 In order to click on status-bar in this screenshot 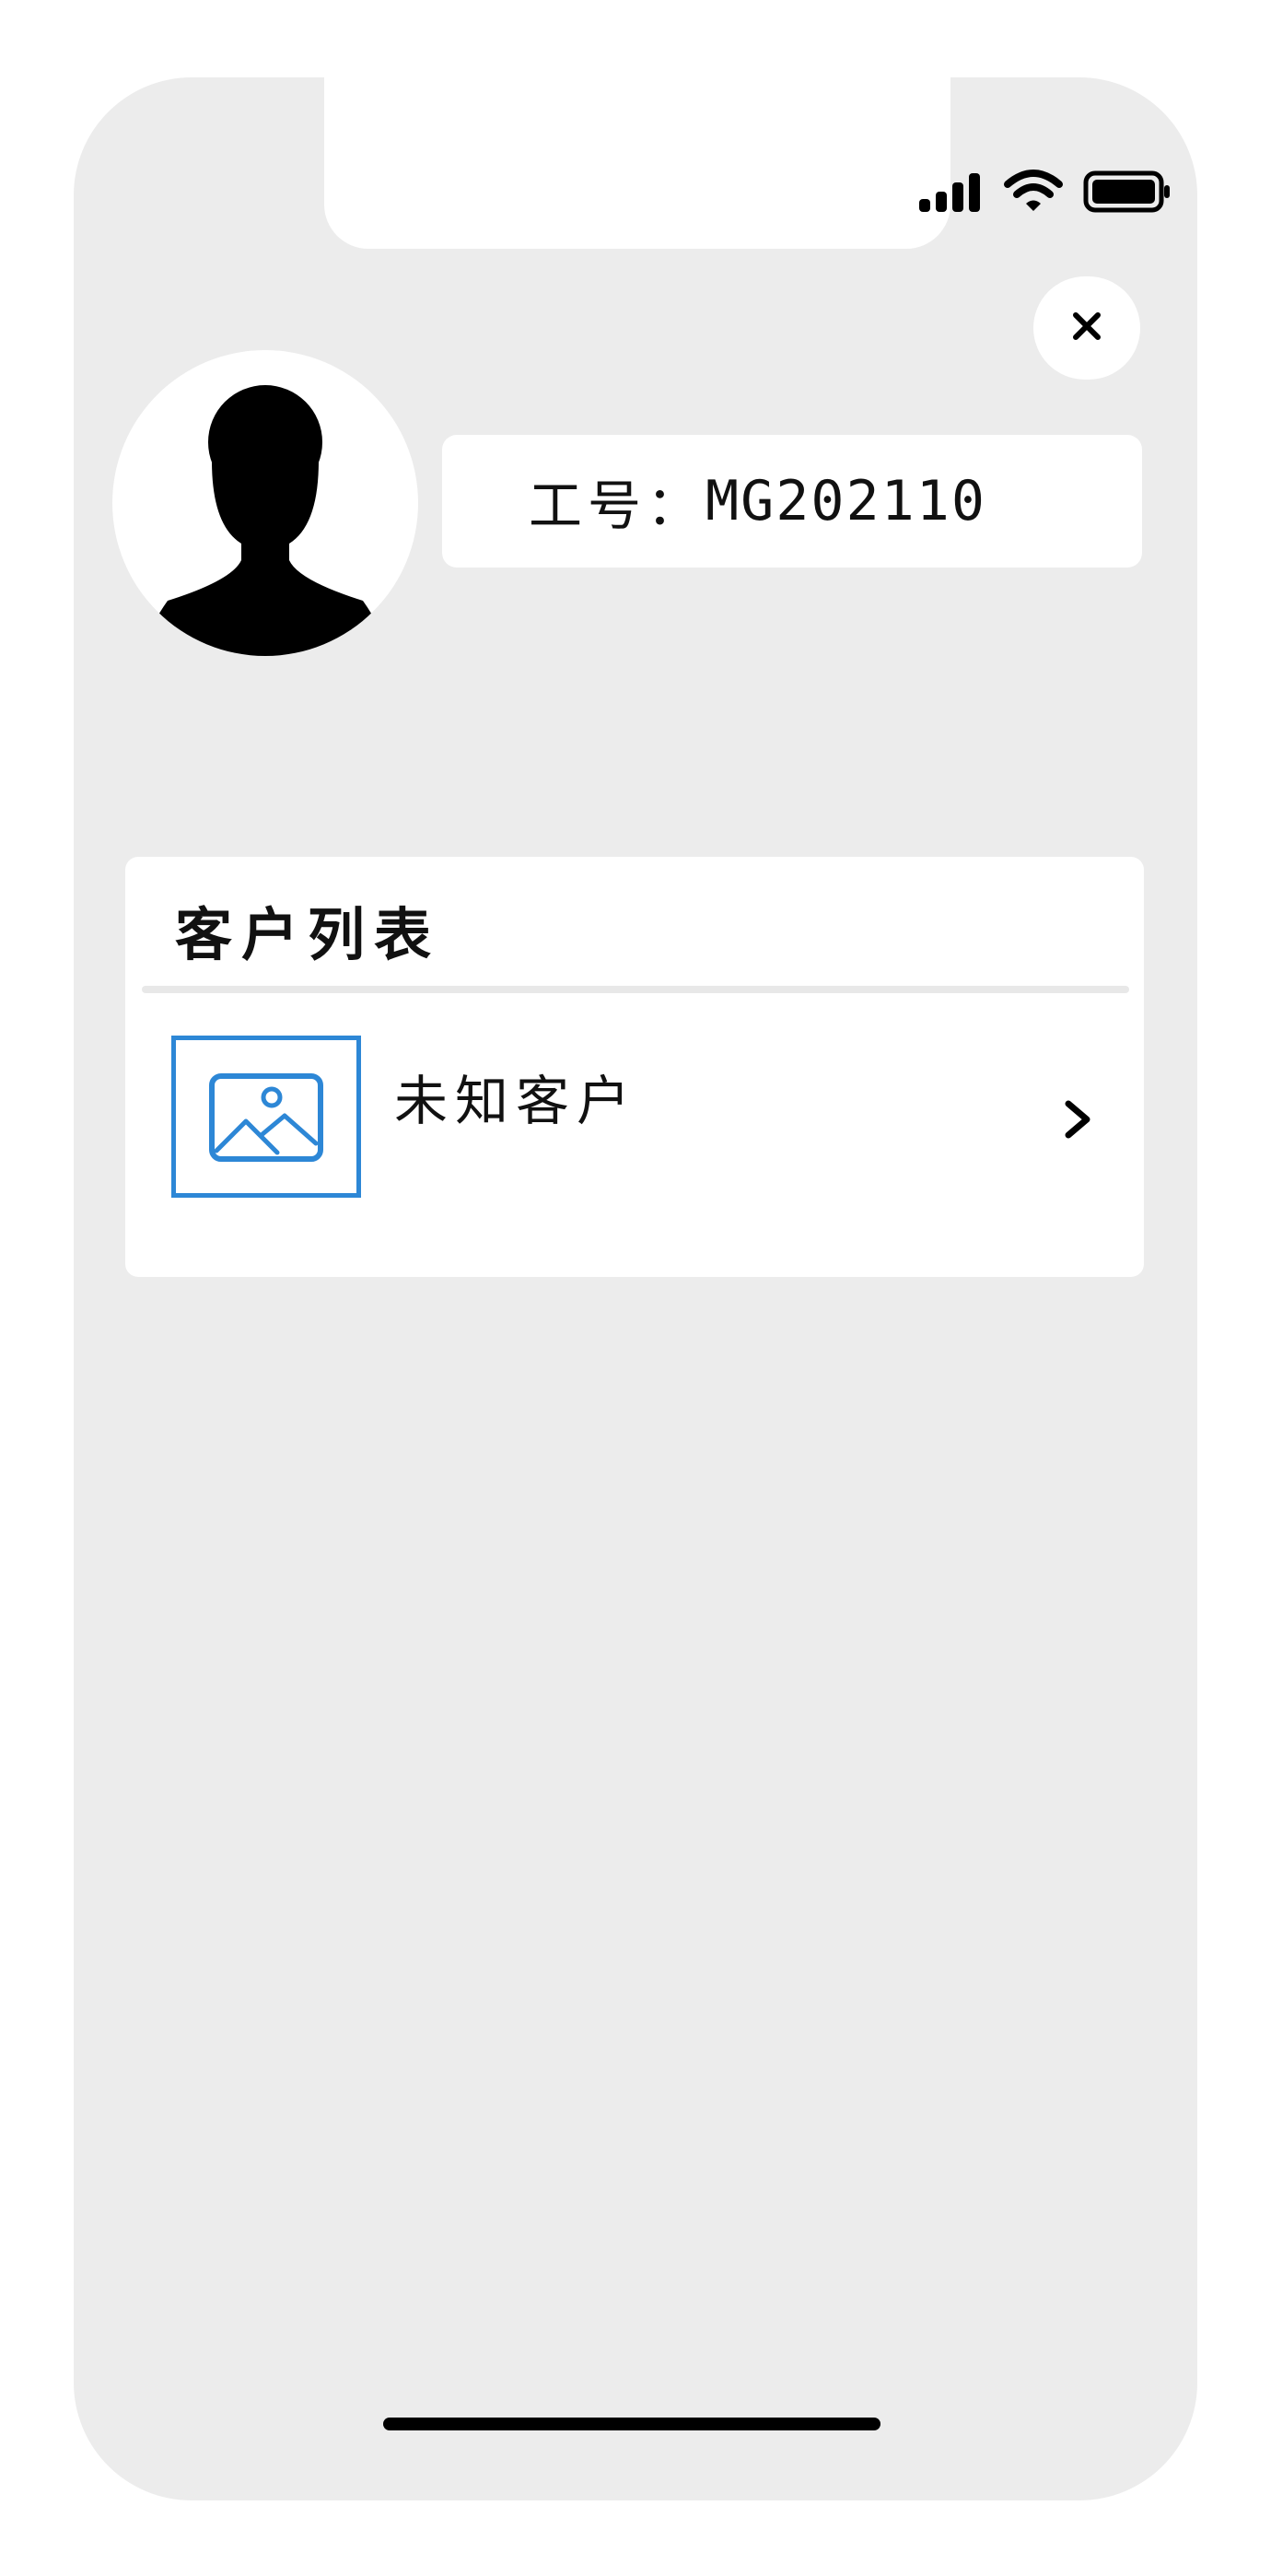, I will do `click(1044, 191)`.